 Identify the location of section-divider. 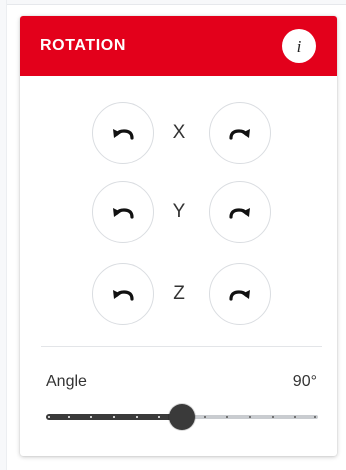
(181, 346).